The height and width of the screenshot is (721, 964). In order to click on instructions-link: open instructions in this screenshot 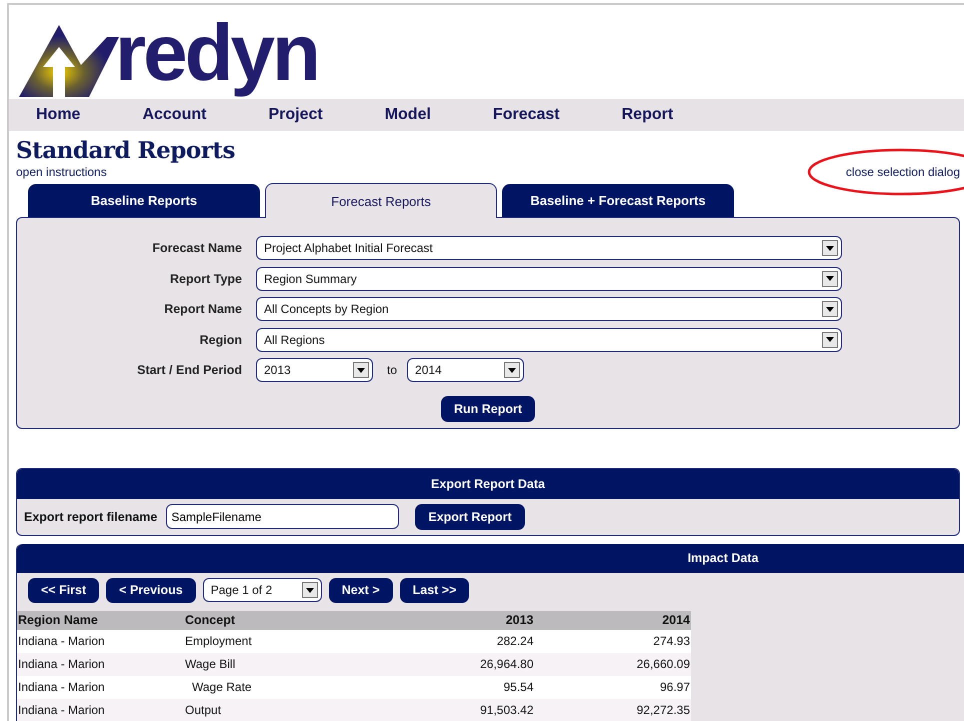, I will do `click(125, 172)`.